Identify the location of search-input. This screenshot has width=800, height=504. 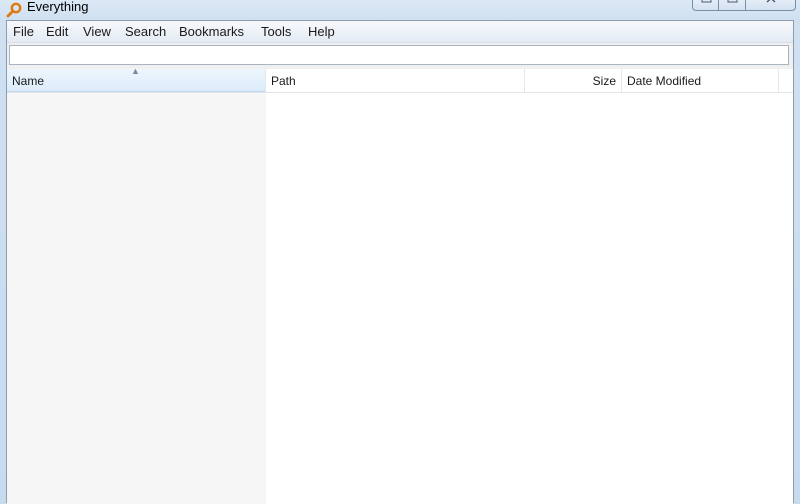
(399, 55).